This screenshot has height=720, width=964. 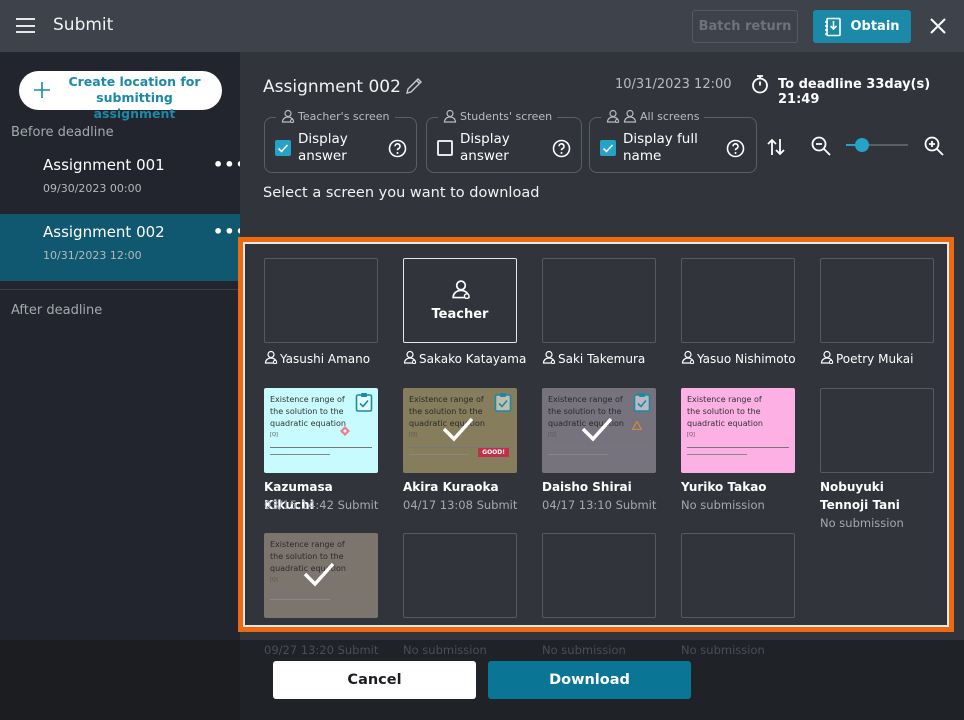 What do you see at coordinates (451, 487) in the screenshot?
I see `student-name: Akira Kuraoka` at bounding box center [451, 487].